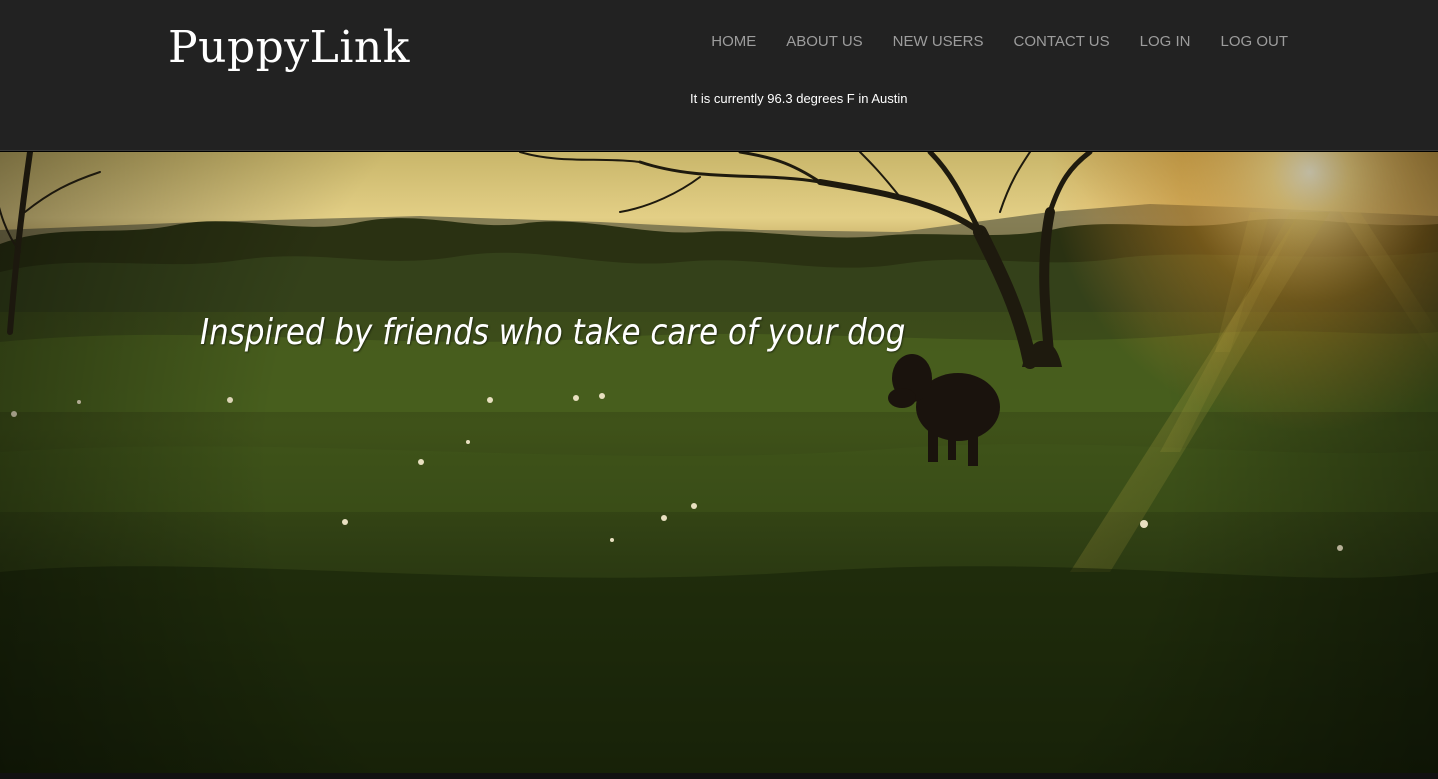  I want to click on nav-new-users-link: NEW USERS, so click(938, 42).